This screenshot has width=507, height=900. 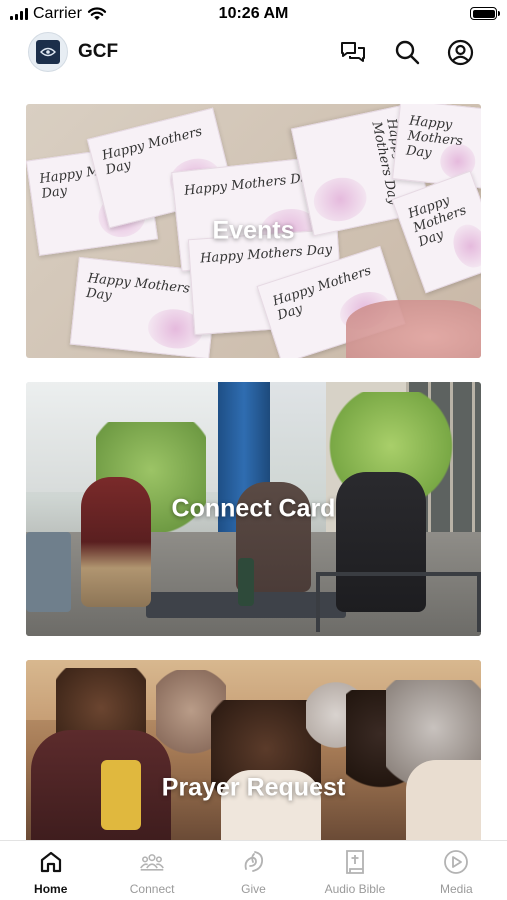 I want to click on nav-audio-bible: Audio Bible, so click(x=354, y=870).